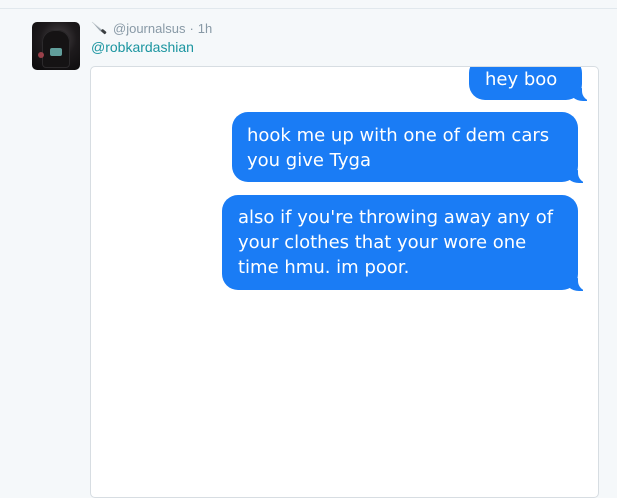 The width and height of the screenshot is (617, 498). I want to click on message-line: your clothes that your wore one, so click(382, 242).